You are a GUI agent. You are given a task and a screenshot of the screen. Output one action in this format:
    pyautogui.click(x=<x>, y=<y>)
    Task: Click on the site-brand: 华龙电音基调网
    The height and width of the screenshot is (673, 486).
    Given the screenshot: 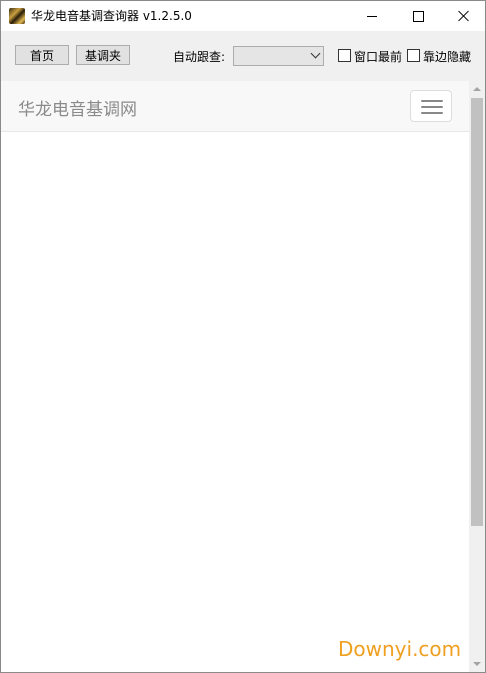 What is the action you would take?
    pyautogui.click(x=77, y=107)
    